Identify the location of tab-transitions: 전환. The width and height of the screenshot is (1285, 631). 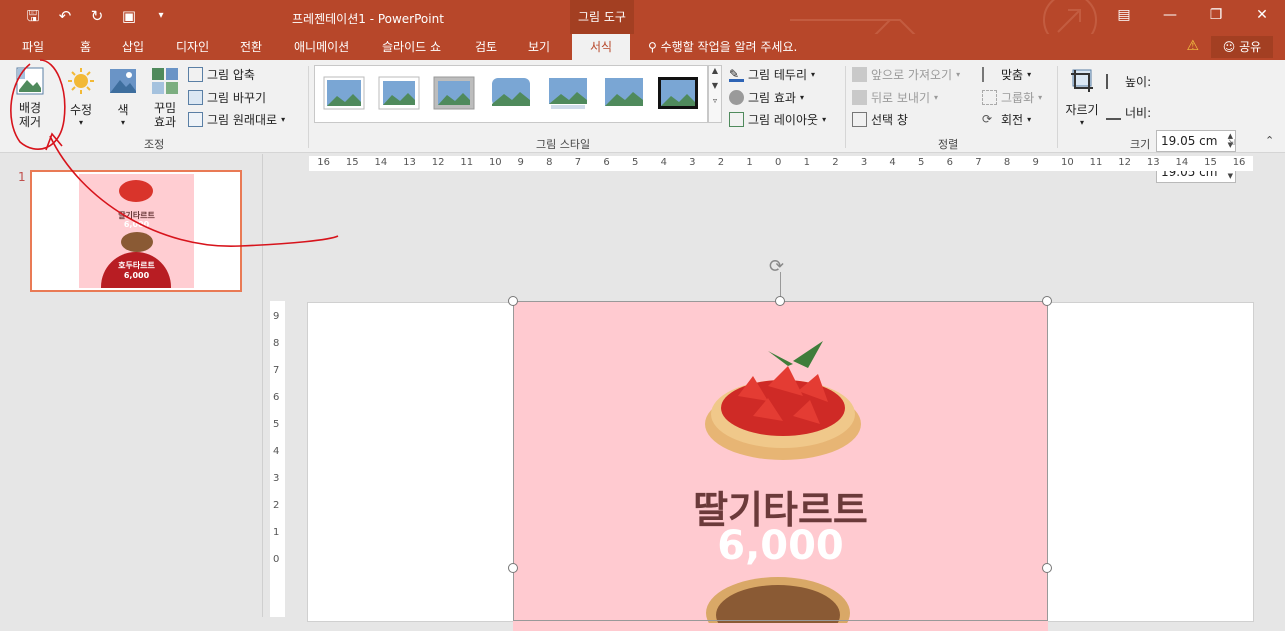
(251, 46).